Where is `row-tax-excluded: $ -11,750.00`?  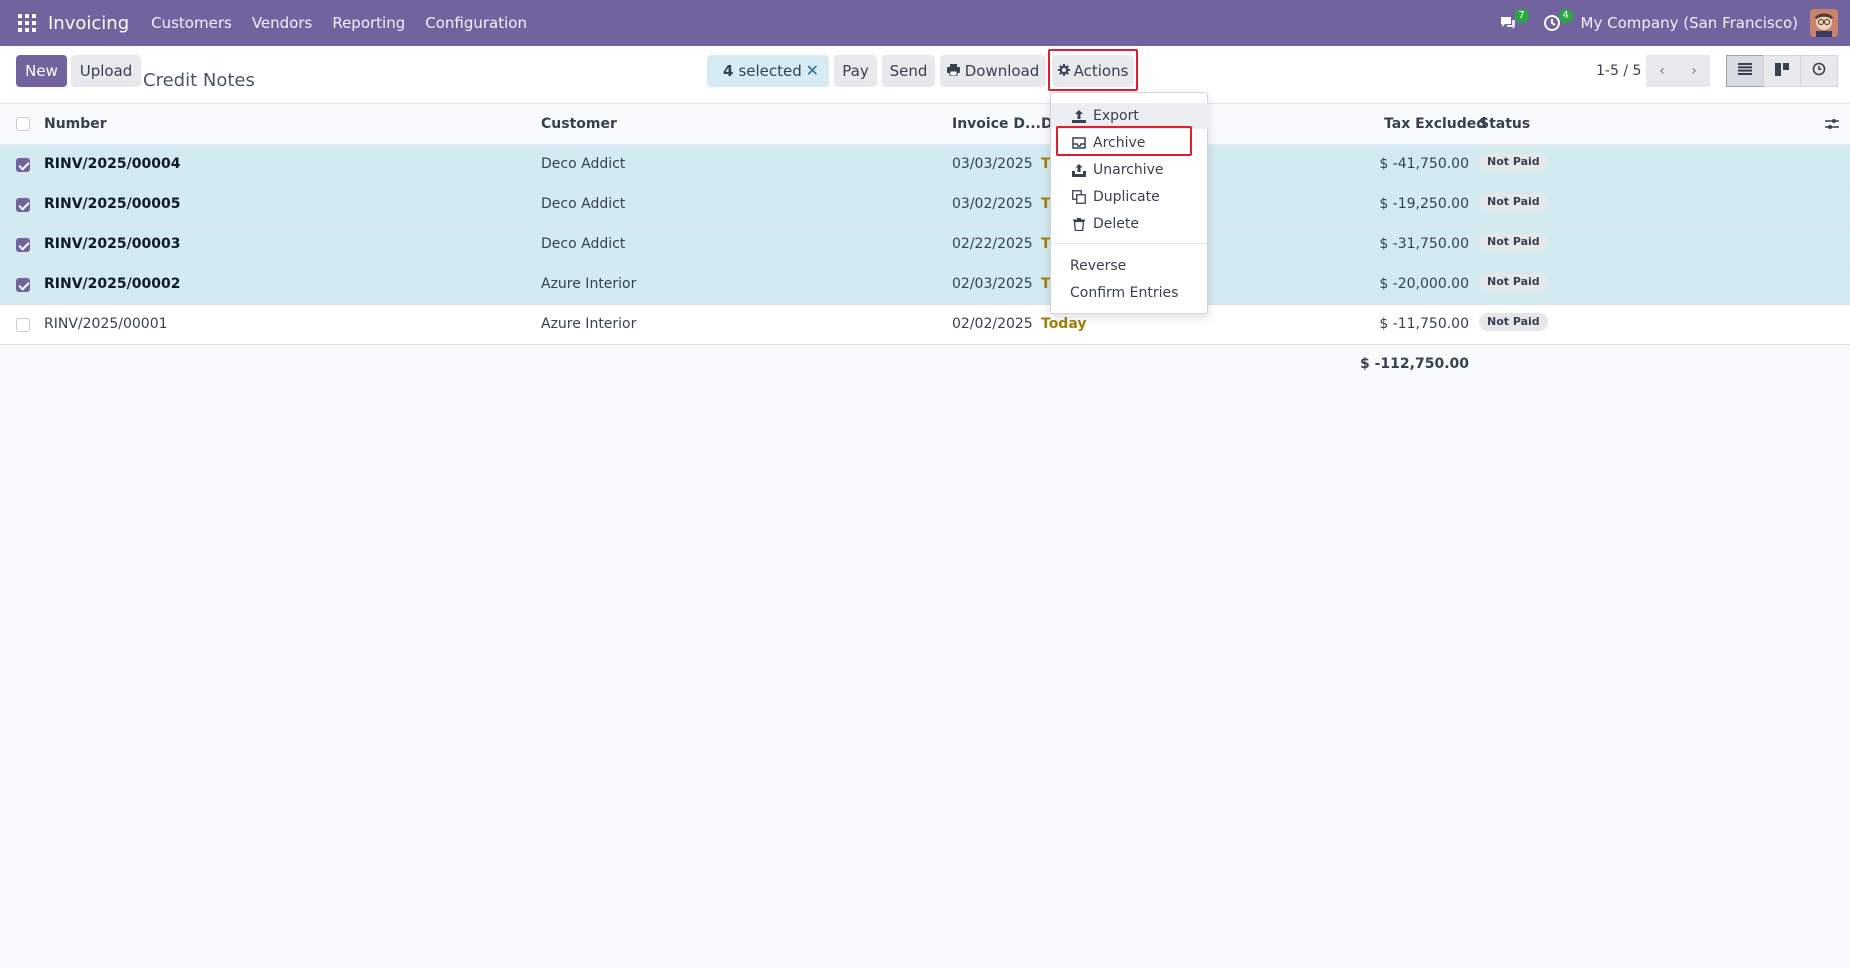
row-tax-excluded: $ -11,750.00 is located at coordinates (1424, 324).